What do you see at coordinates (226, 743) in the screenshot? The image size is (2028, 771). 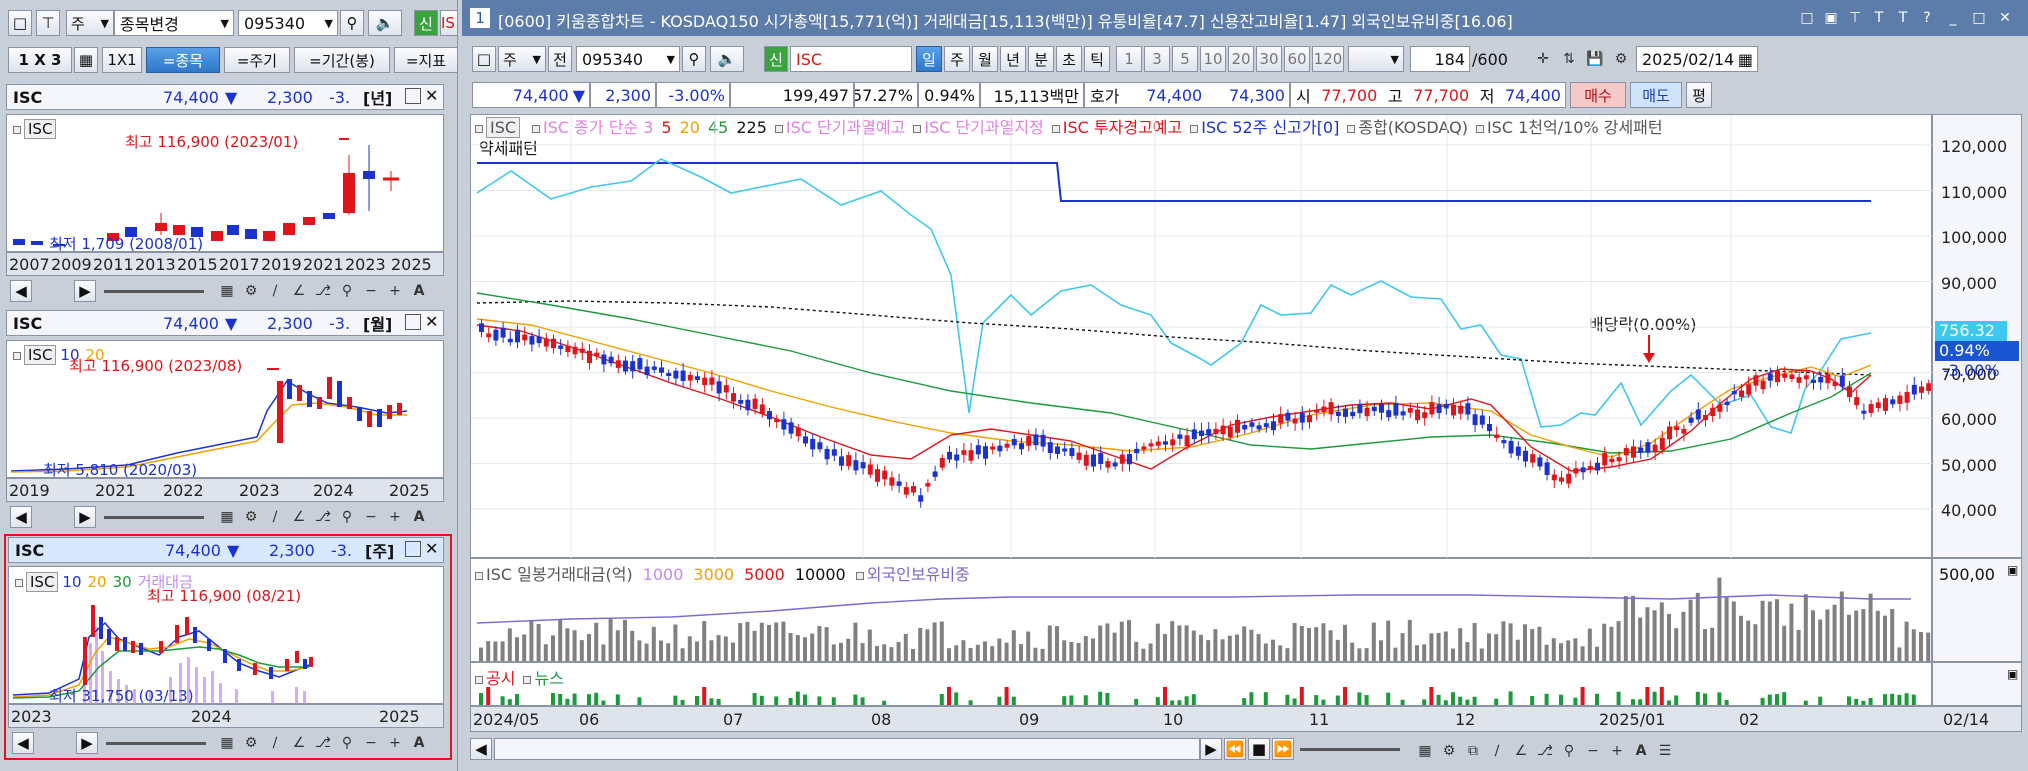 I see `mini-scrollbar-weekly: ◀ ▶ ▦ ⚙ ∕ ∠ ⎇ ⚲ − + A` at bounding box center [226, 743].